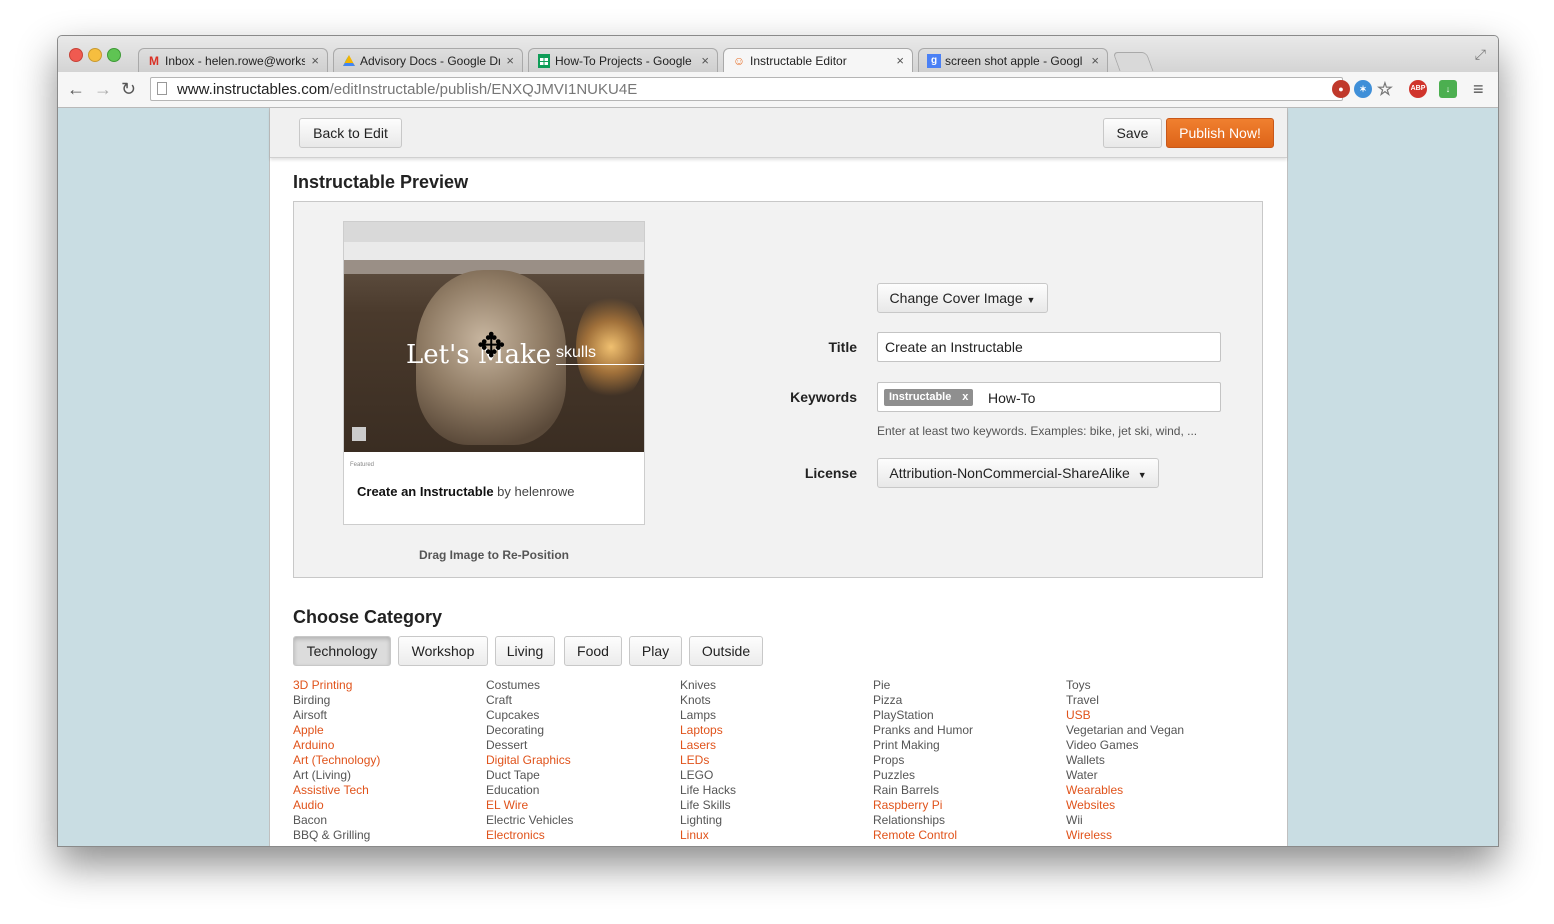  Describe the element at coordinates (708, 775) in the screenshot. I see `category-item: LEGO` at that location.